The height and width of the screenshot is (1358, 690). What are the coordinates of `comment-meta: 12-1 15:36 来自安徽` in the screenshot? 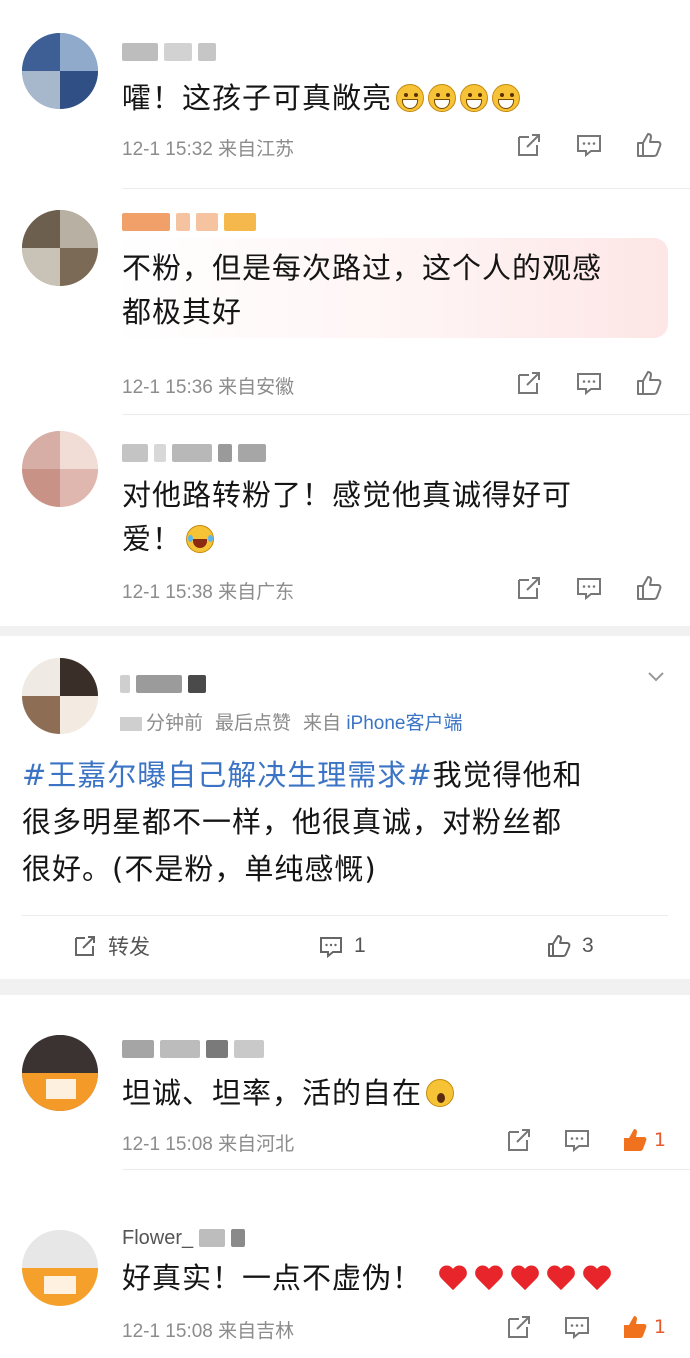 It's located at (208, 385).